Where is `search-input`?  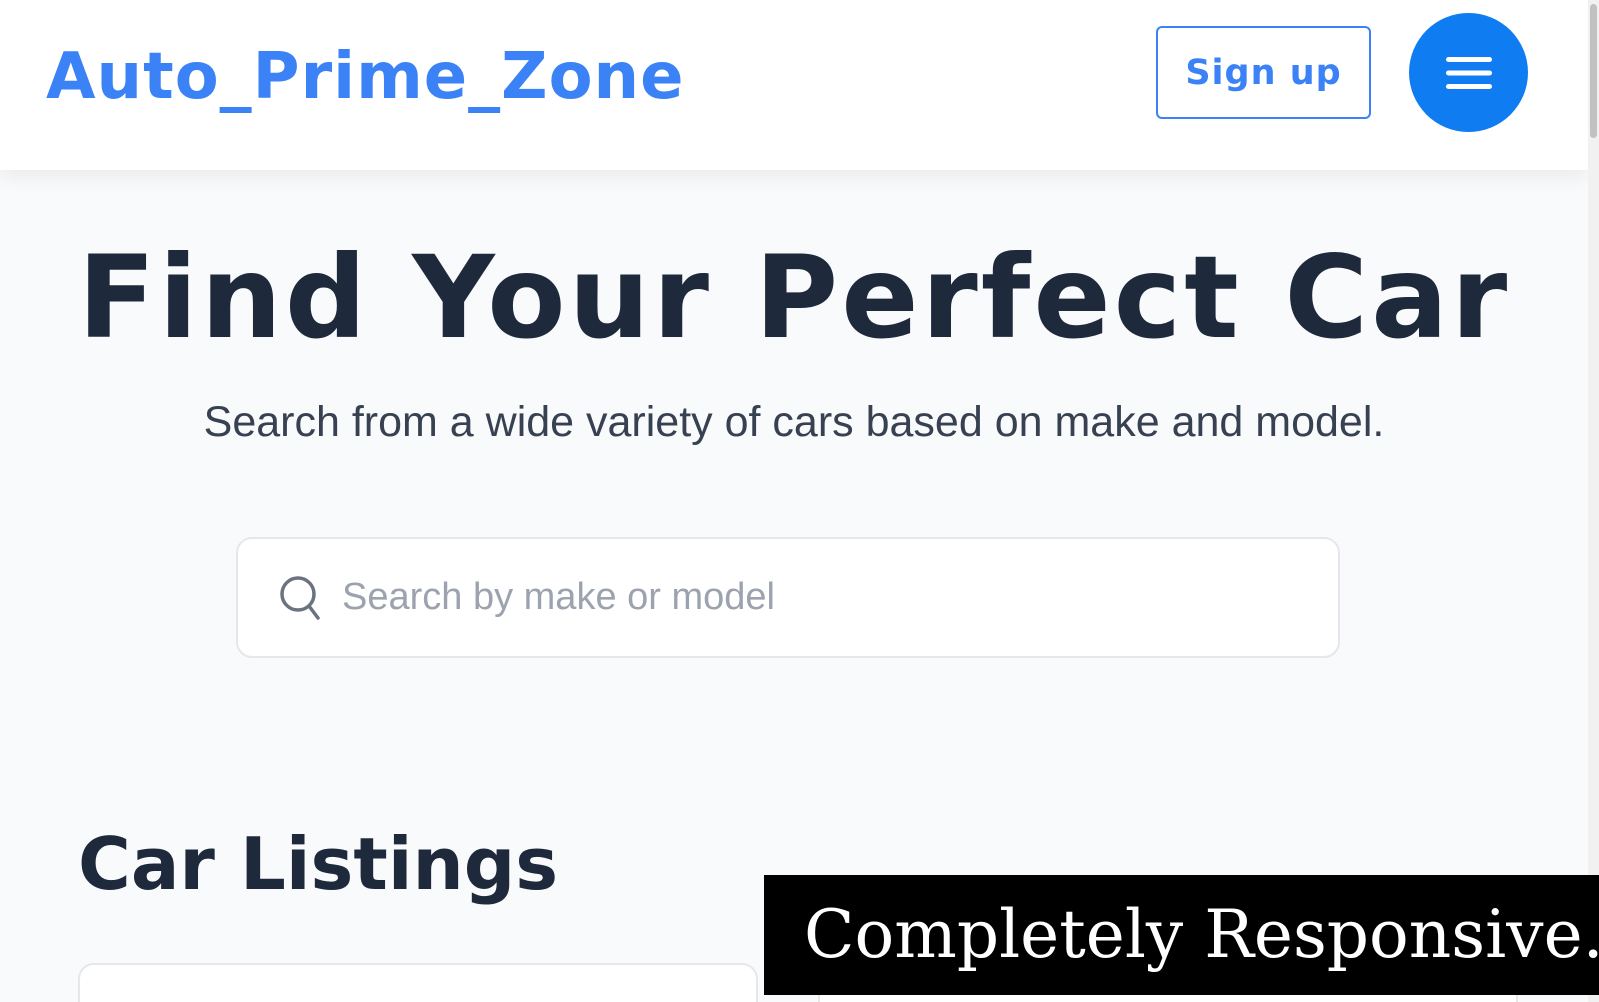 search-input is located at coordinates (812, 597).